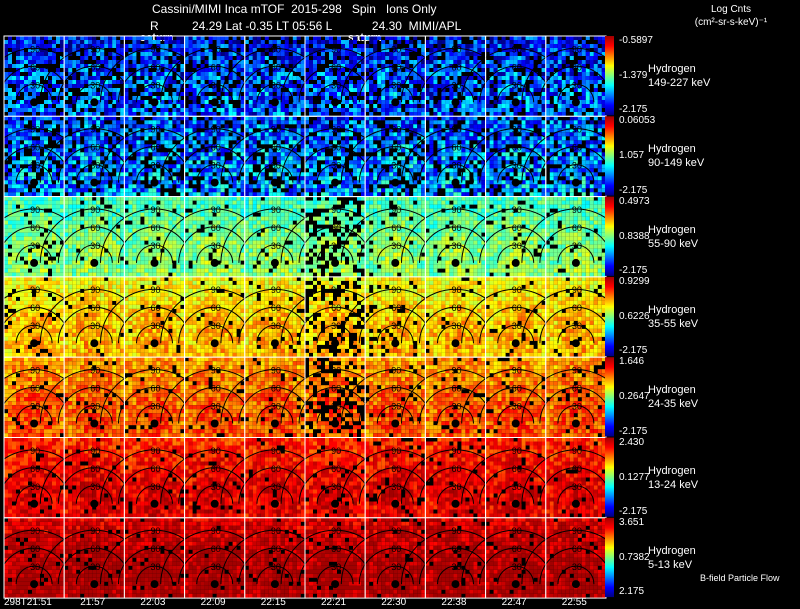 The image size is (800, 609). What do you see at coordinates (276, 130) in the screenshot?
I see `contour-label: 90` at bounding box center [276, 130].